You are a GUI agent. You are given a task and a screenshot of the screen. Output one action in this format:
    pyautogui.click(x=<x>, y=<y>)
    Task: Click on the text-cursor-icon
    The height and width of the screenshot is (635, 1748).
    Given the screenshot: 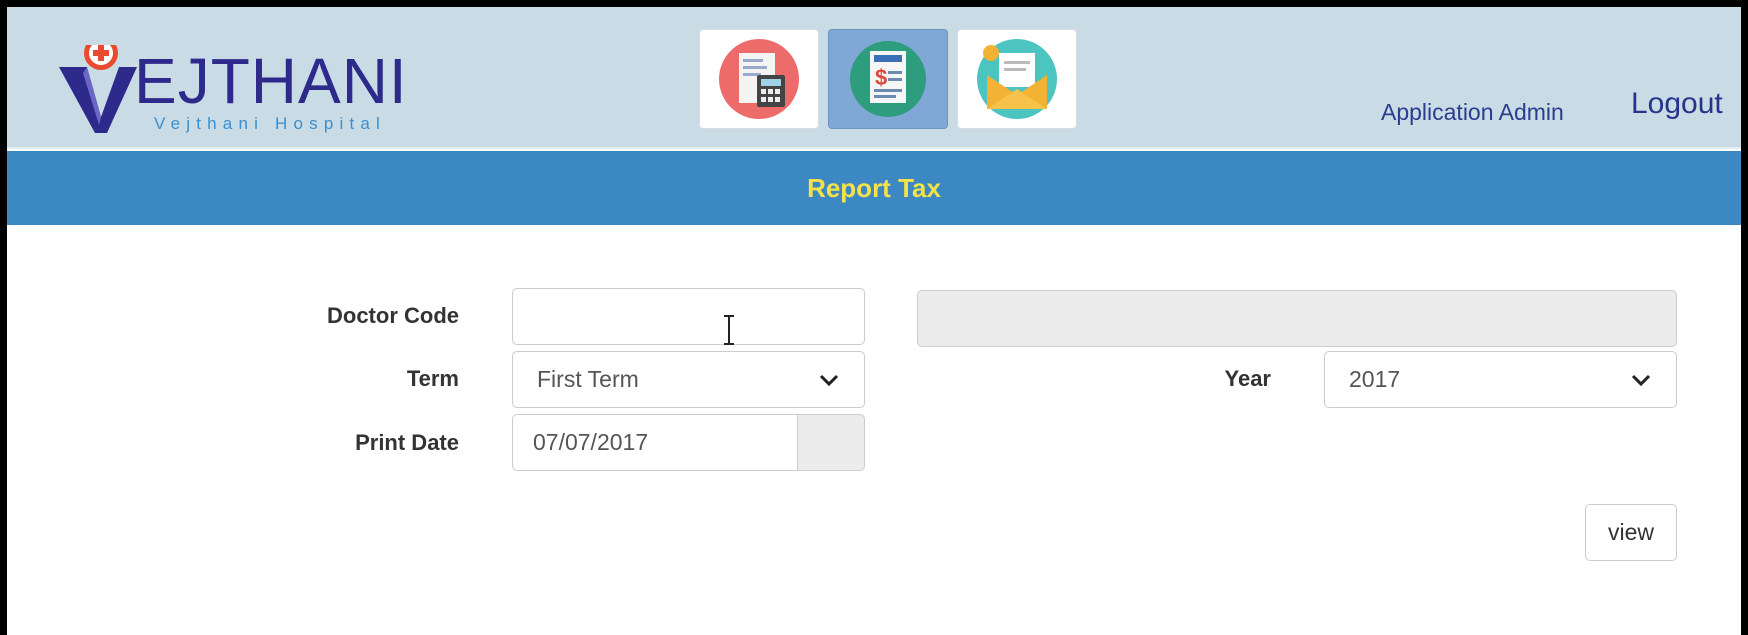 What is the action you would take?
    pyautogui.click(x=729, y=330)
    